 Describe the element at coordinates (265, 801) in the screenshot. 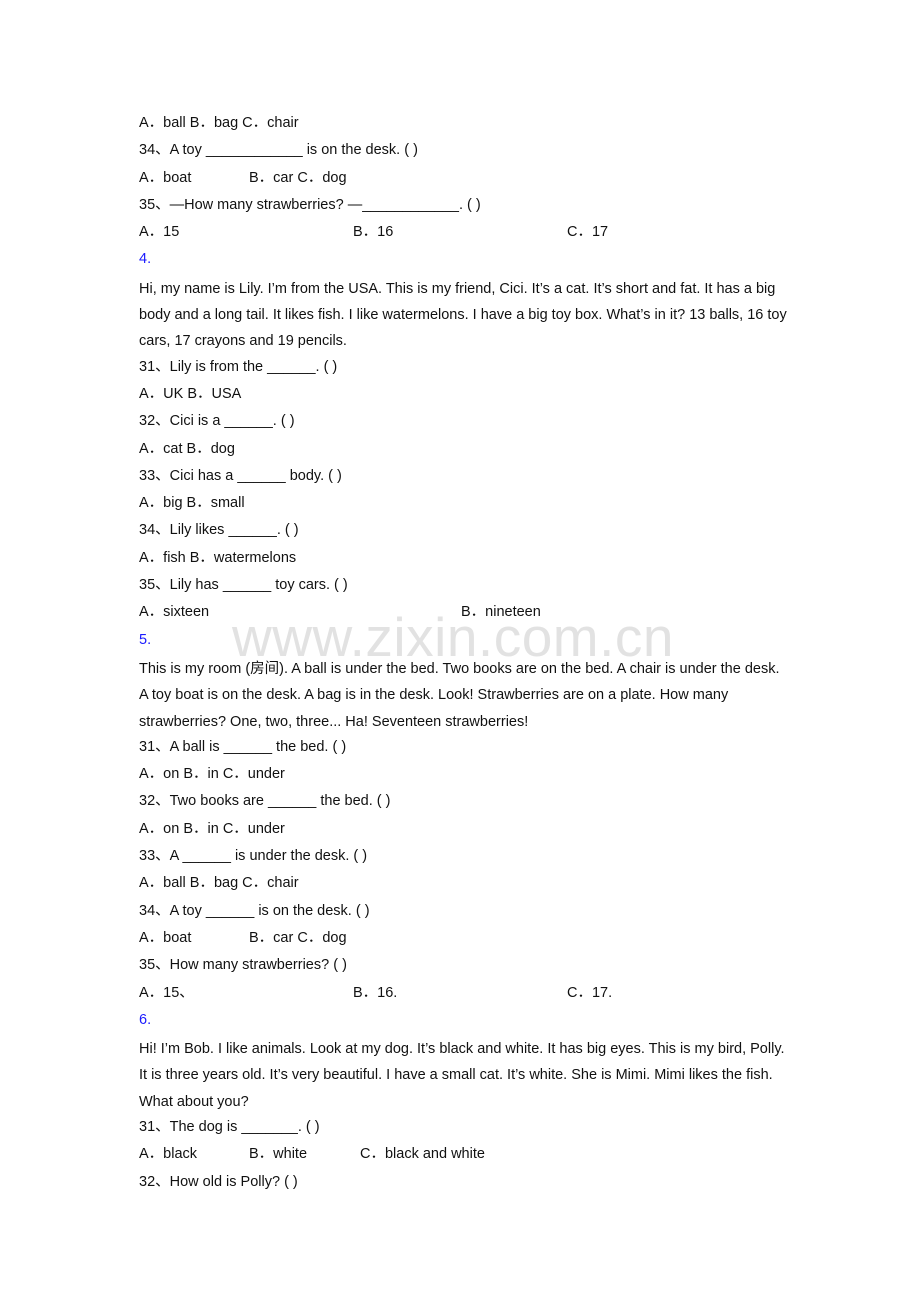

I see `question-text: 32、Two books are ______ the bed. ( )` at that location.